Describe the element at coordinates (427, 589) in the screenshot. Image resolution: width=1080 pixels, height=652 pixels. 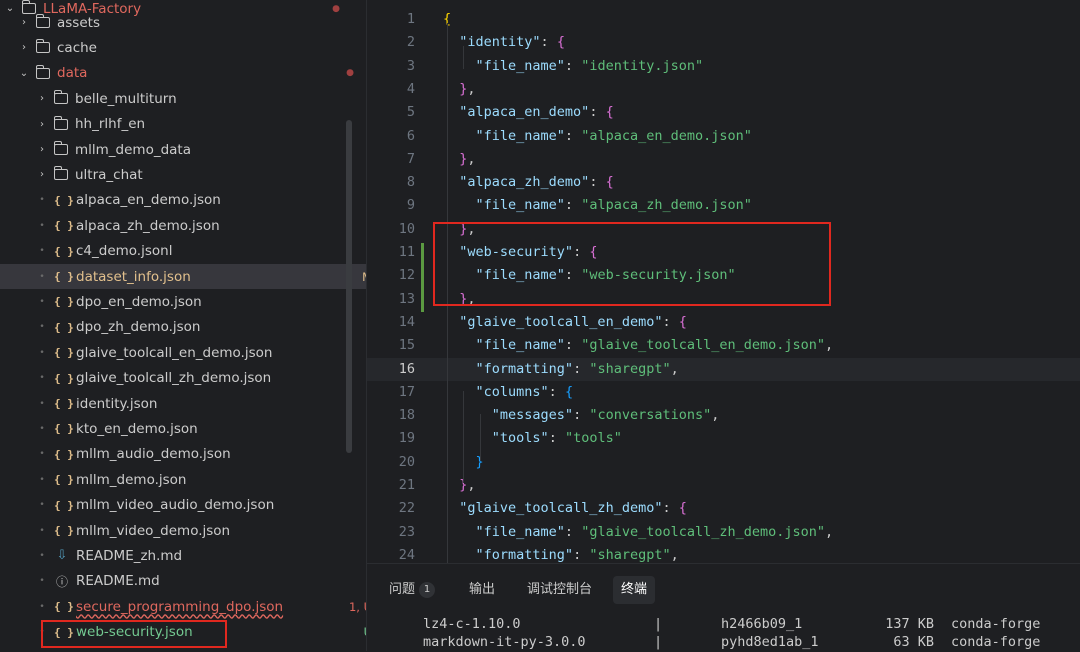
I see `problem-count-badge: 1` at that location.